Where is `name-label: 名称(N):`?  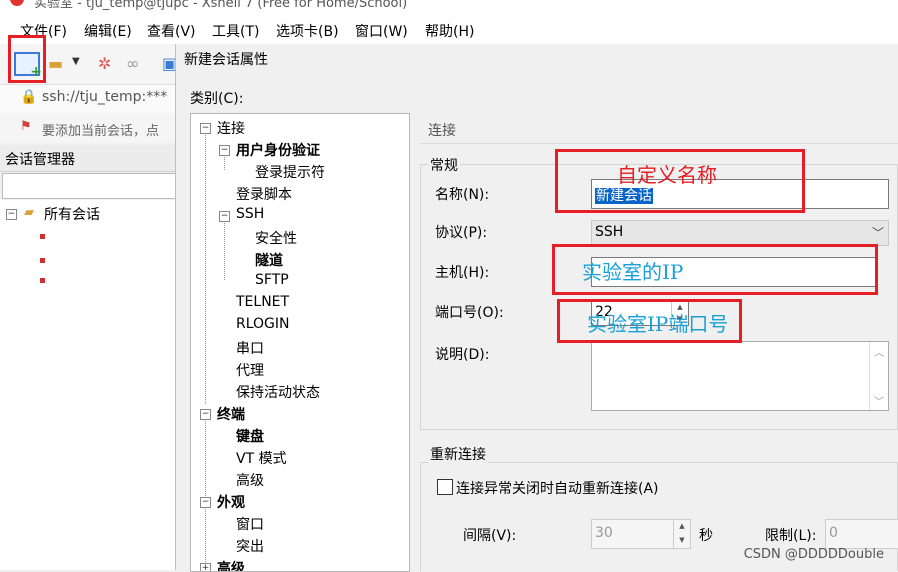
name-label: 名称(N): is located at coordinates (462, 195).